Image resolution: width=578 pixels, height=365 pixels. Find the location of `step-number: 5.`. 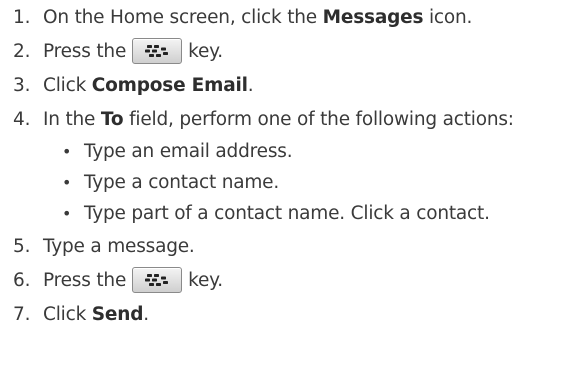

step-number: 5. is located at coordinates (22, 246).